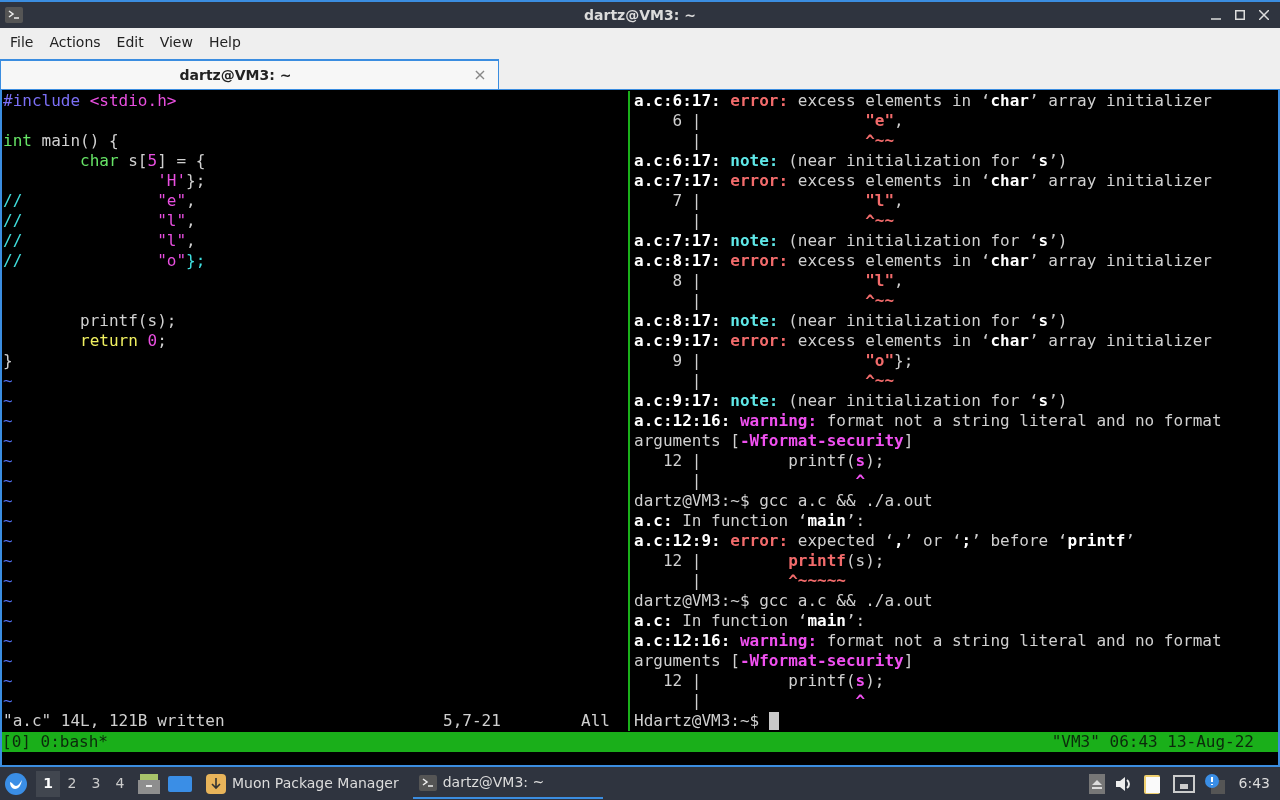 The height and width of the screenshot is (800, 1280). I want to click on menu-item: Edit, so click(130, 42).